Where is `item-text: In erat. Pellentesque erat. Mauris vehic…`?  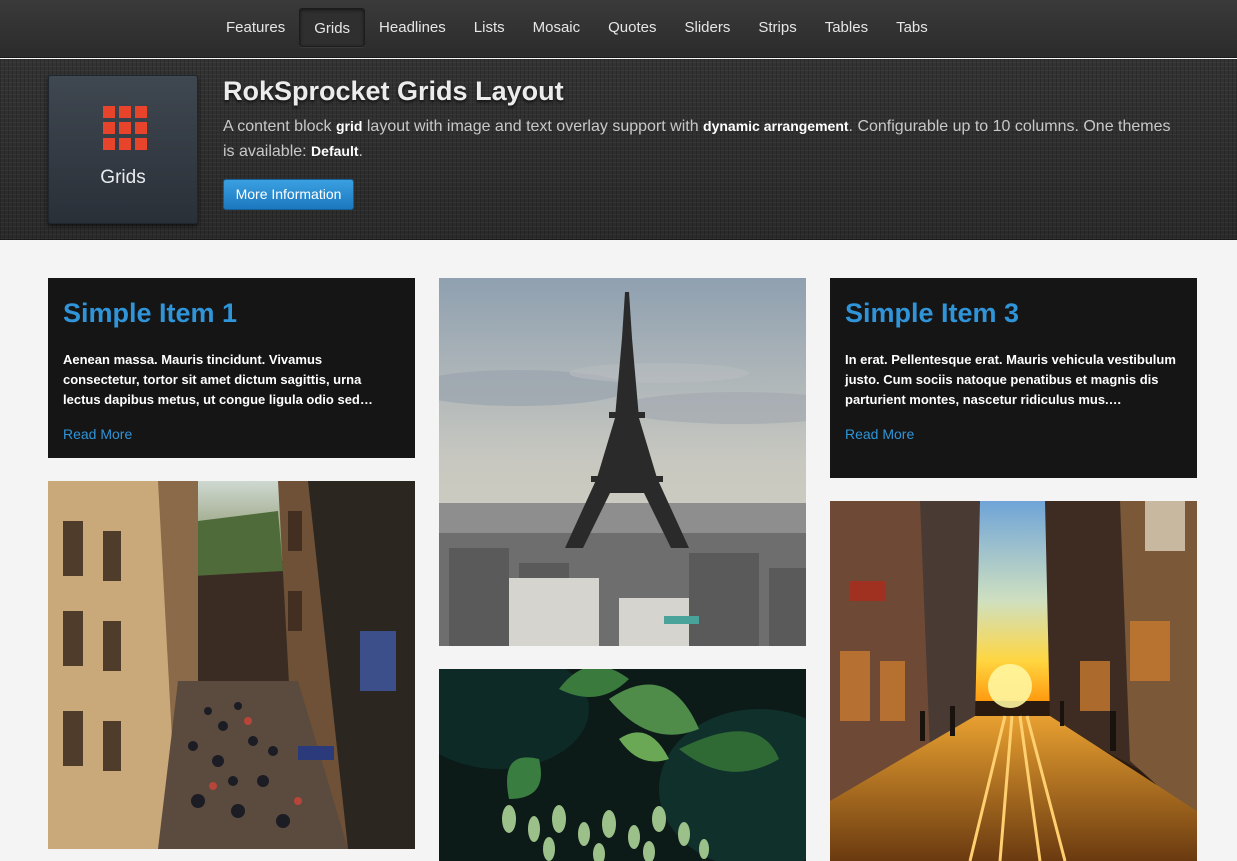
item-text: In erat. Pellentesque erat. Mauris vehic… is located at coordinates (1010, 379).